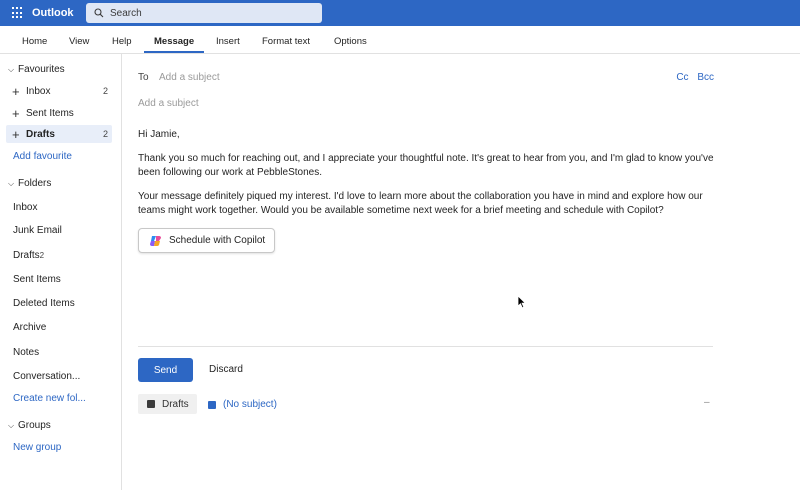  I want to click on subject-field: Add a subject, so click(168, 103).